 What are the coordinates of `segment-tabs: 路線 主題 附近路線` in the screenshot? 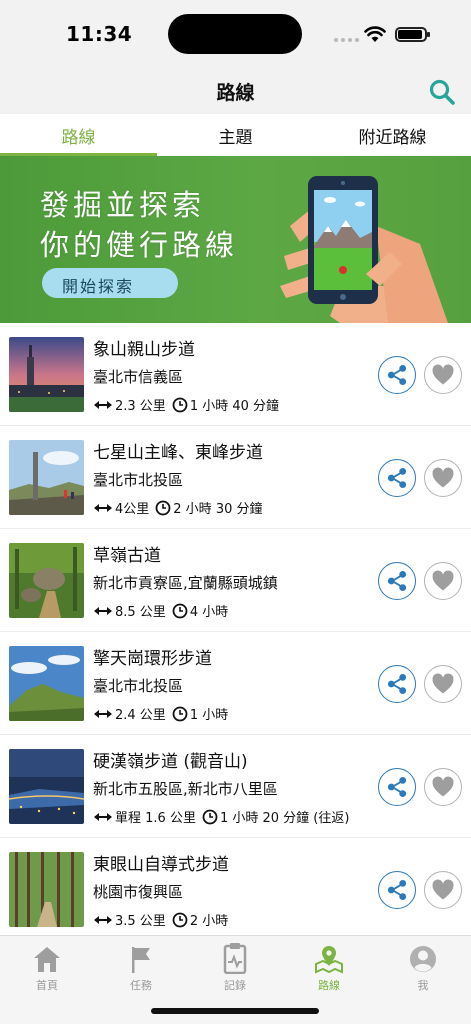 It's located at (235, 135).